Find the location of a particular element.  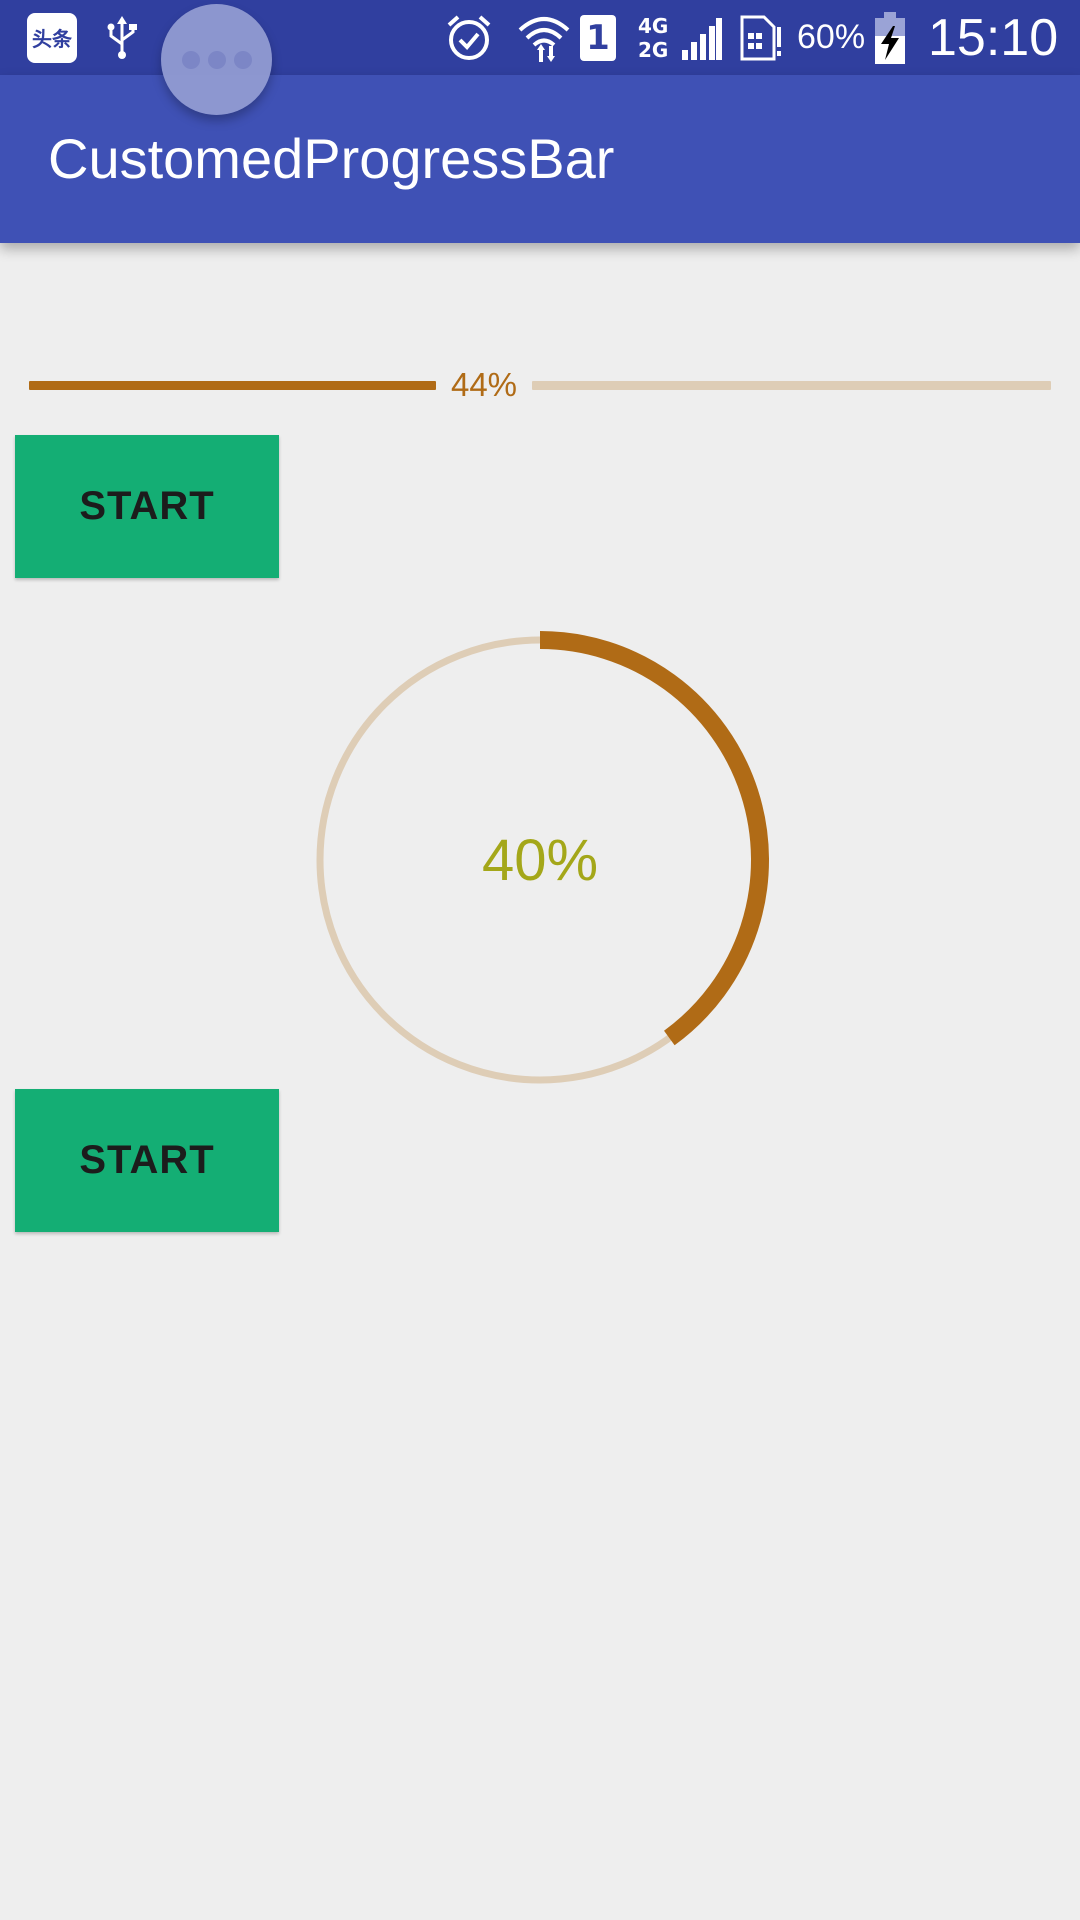

app-title: CustomedProgressBar is located at coordinates (331, 158).